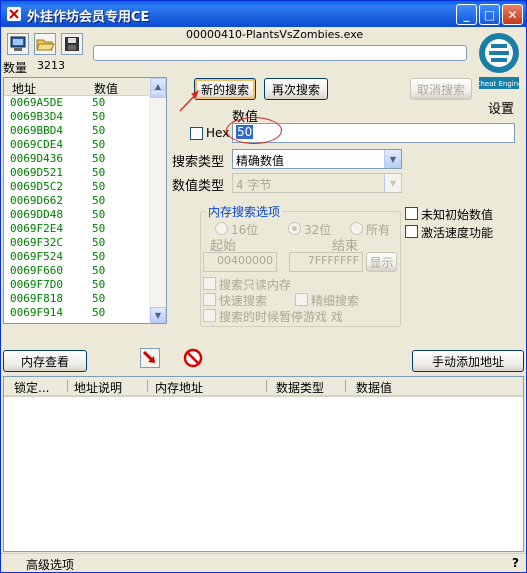 The image size is (527, 573). I want to click on result-address: 0069A5DE, so click(36, 102).